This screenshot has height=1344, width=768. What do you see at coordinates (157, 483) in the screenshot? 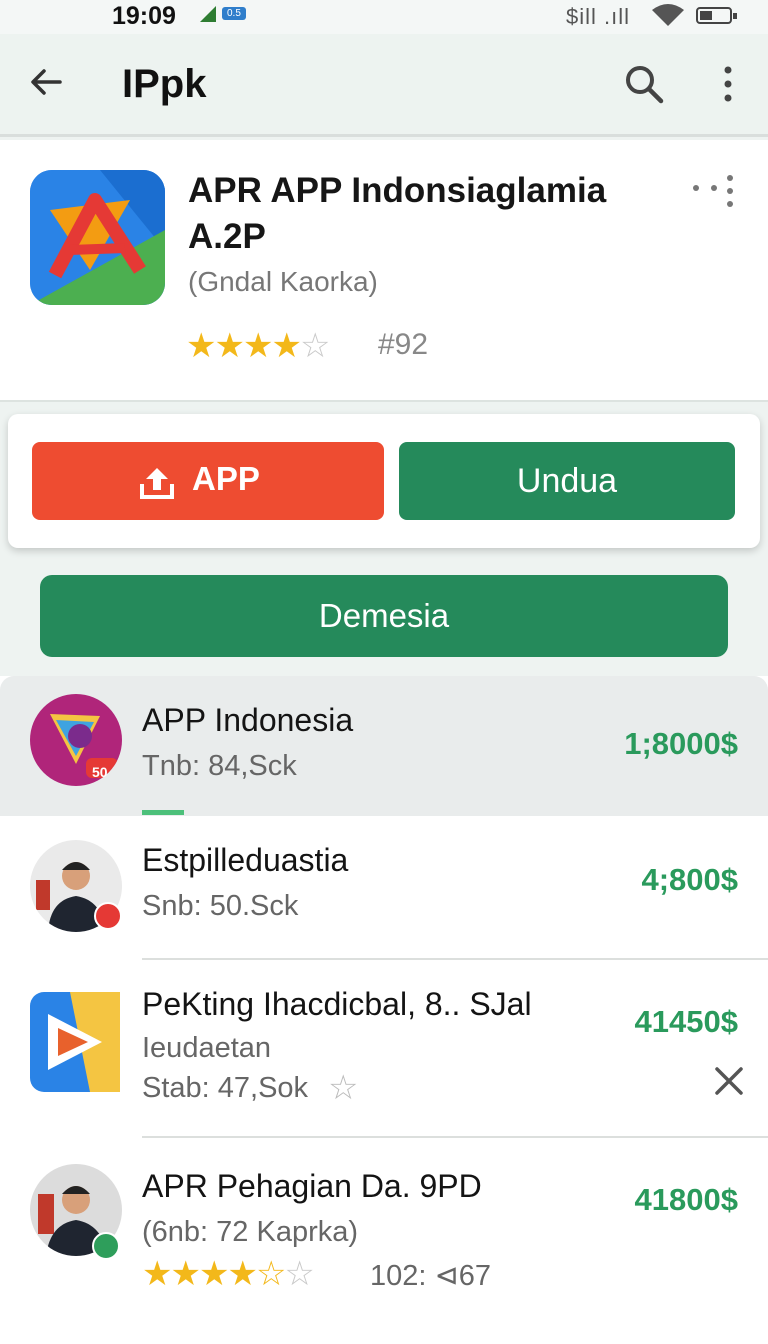
I see `upload-icon` at bounding box center [157, 483].